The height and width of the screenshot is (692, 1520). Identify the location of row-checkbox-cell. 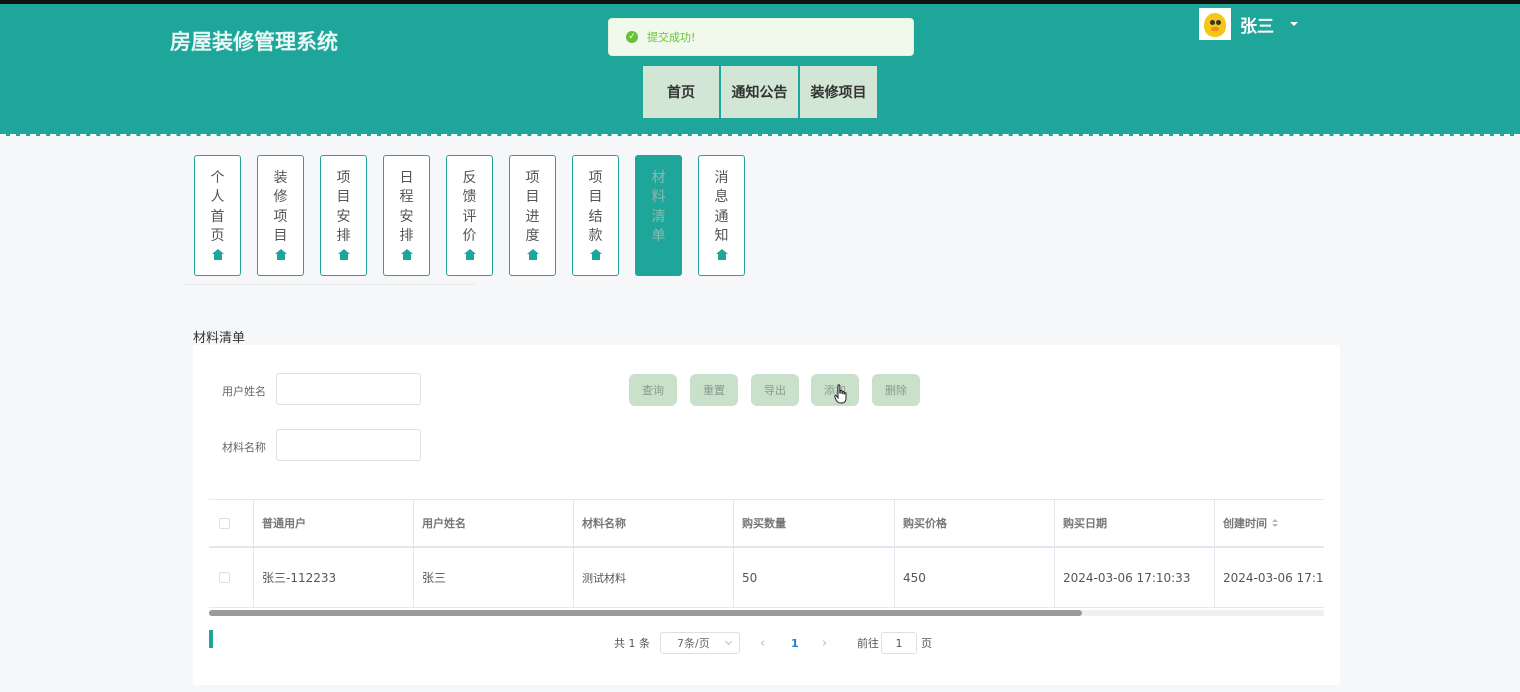
(231, 578).